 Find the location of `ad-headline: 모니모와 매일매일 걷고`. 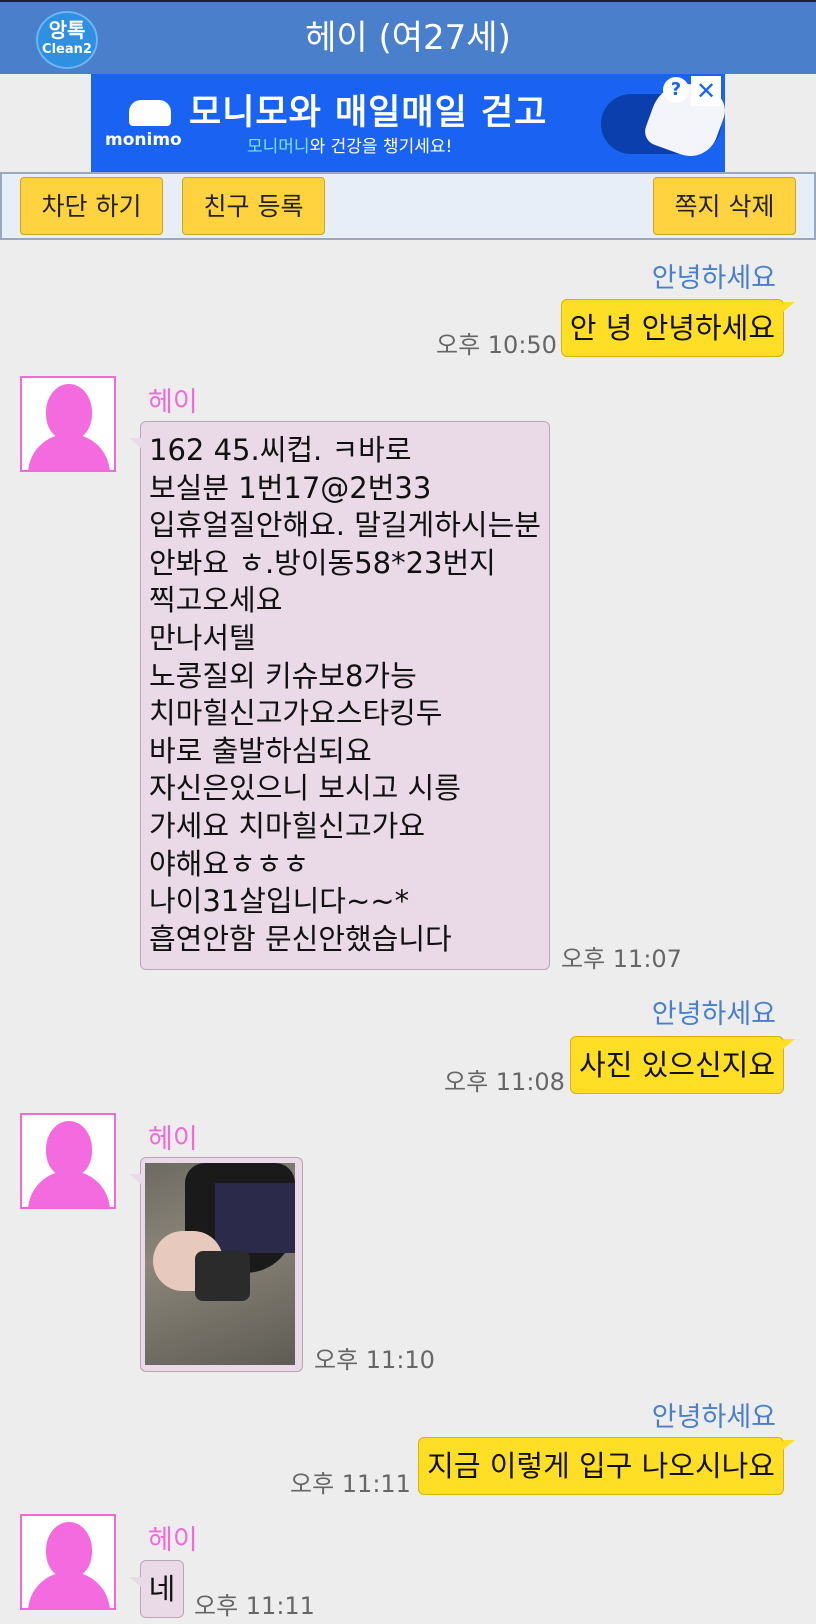

ad-headline: 모니모와 매일매일 걷고 is located at coordinates (368, 113).